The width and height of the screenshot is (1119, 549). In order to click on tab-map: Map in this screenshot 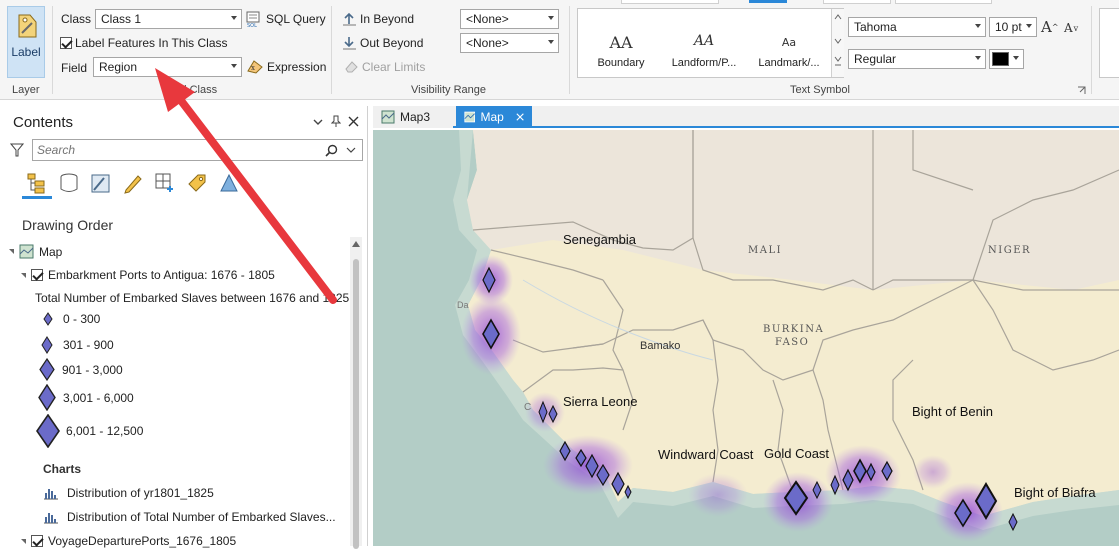, I will do `click(494, 117)`.